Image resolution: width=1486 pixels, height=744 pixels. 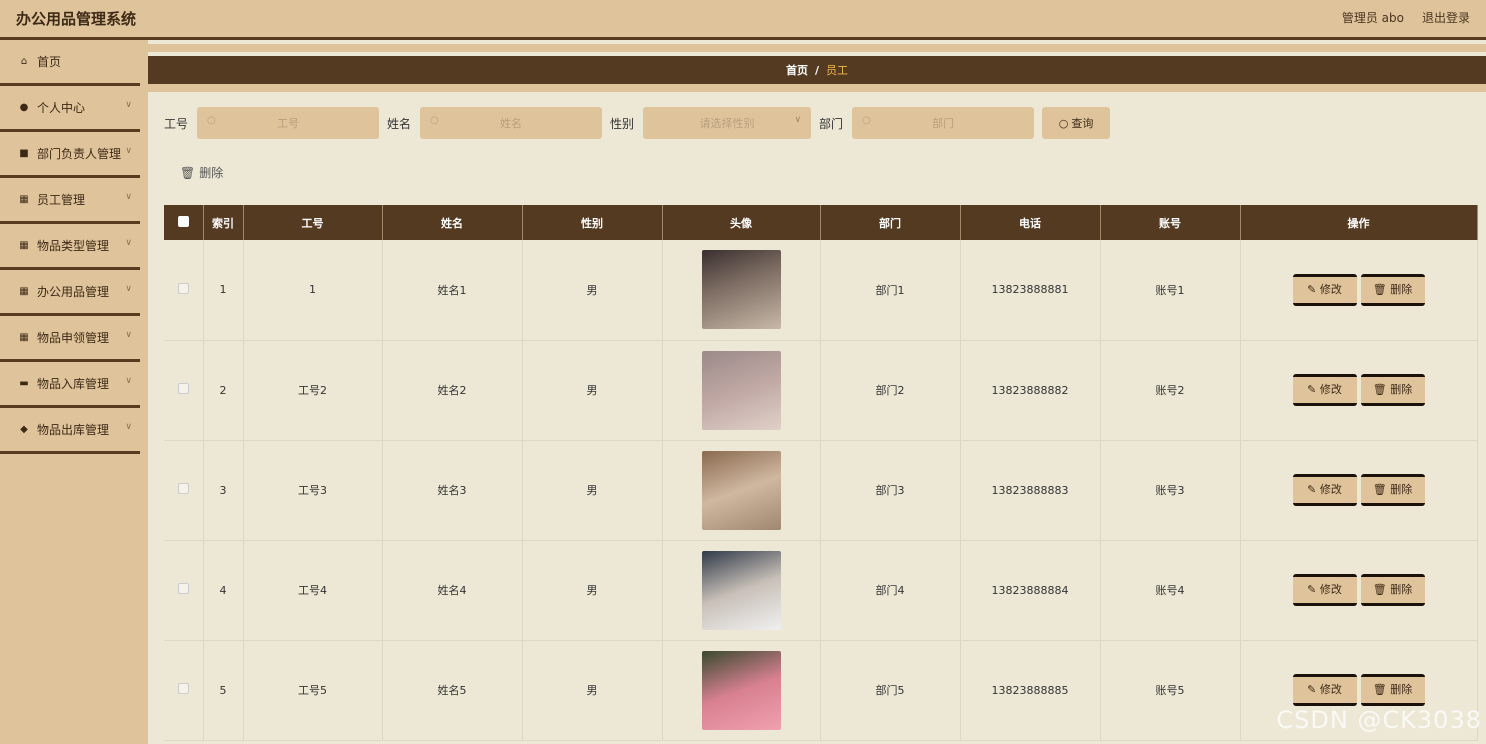 I want to click on message-icon: ▬, so click(x=24, y=383).